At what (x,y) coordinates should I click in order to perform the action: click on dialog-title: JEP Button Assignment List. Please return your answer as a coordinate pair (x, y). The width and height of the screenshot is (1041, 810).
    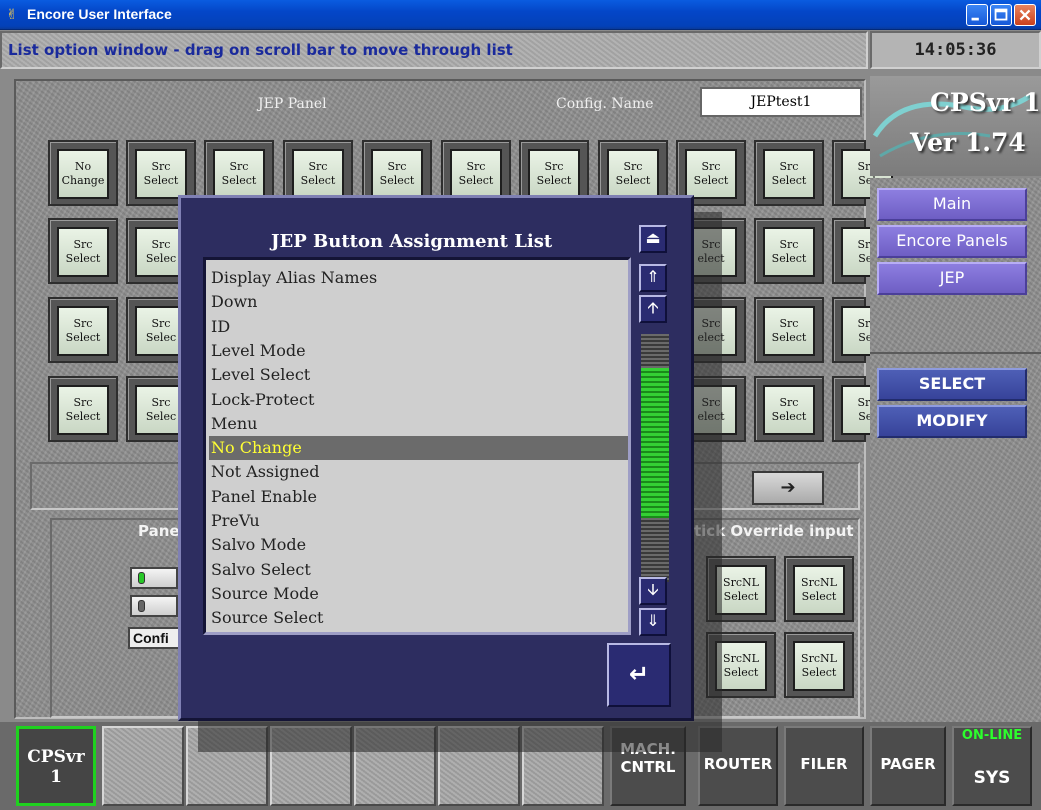
    Looking at the image, I should click on (412, 241).